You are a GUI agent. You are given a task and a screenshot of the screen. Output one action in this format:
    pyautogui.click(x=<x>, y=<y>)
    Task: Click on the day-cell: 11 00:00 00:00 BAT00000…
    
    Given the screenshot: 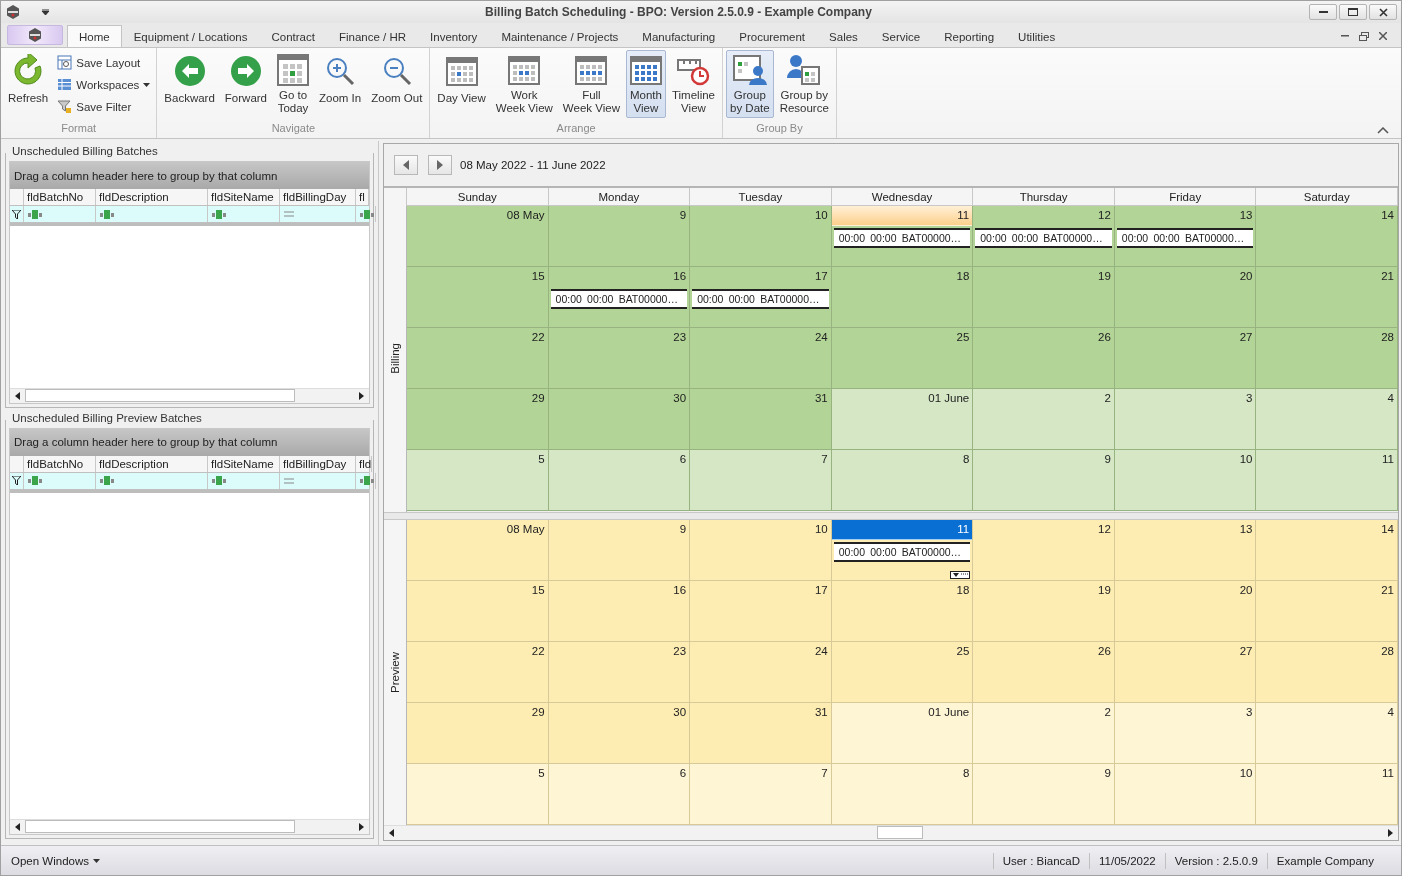 What is the action you would take?
    pyautogui.click(x=902, y=550)
    